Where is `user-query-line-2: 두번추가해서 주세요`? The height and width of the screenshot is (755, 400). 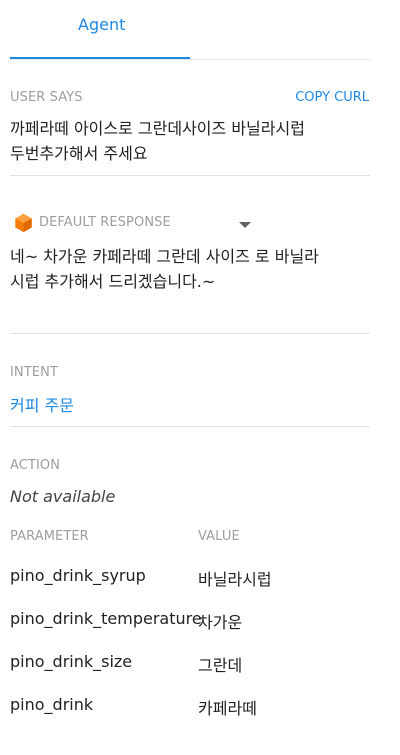 user-query-line-2: 두번추가해서 주세요 is located at coordinates (79, 153).